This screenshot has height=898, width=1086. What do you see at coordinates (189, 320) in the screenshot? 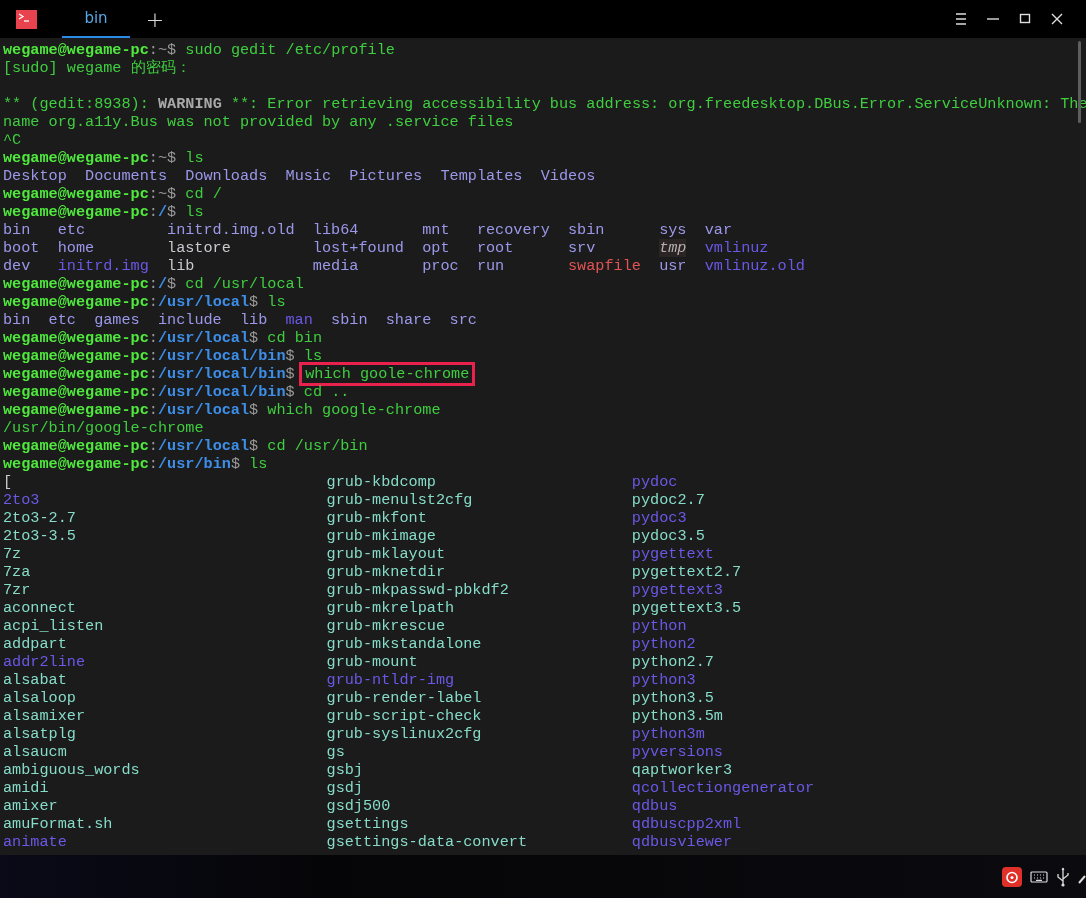
I see `directory-name: include` at bounding box center [189, 320].